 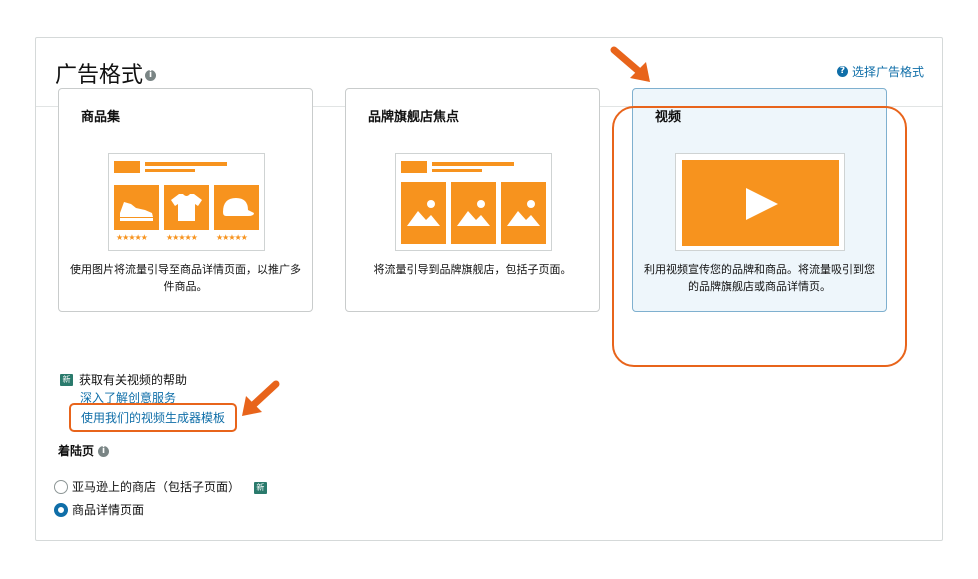 I want to click on landing-page-title-text: 着陆页, so click(x=76, y=451).